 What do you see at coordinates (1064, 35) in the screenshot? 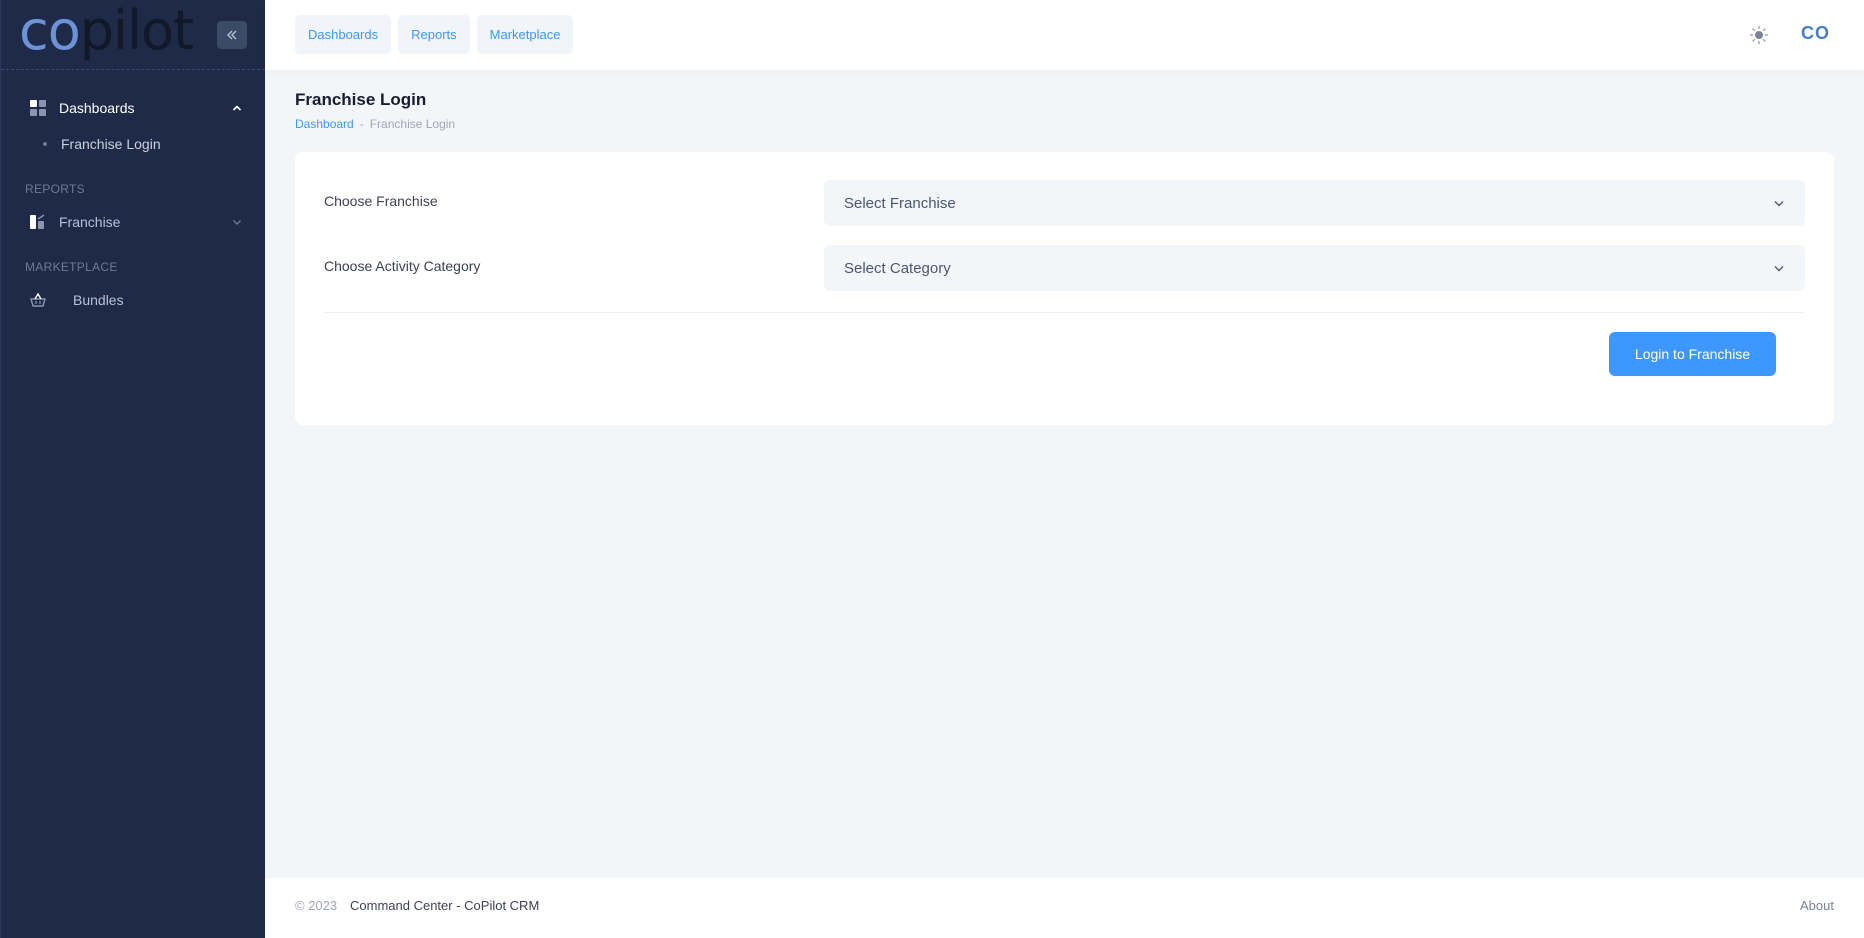
I see `header: Dashboards Reports Marketplace CO` at bounding box center [1064, 35].